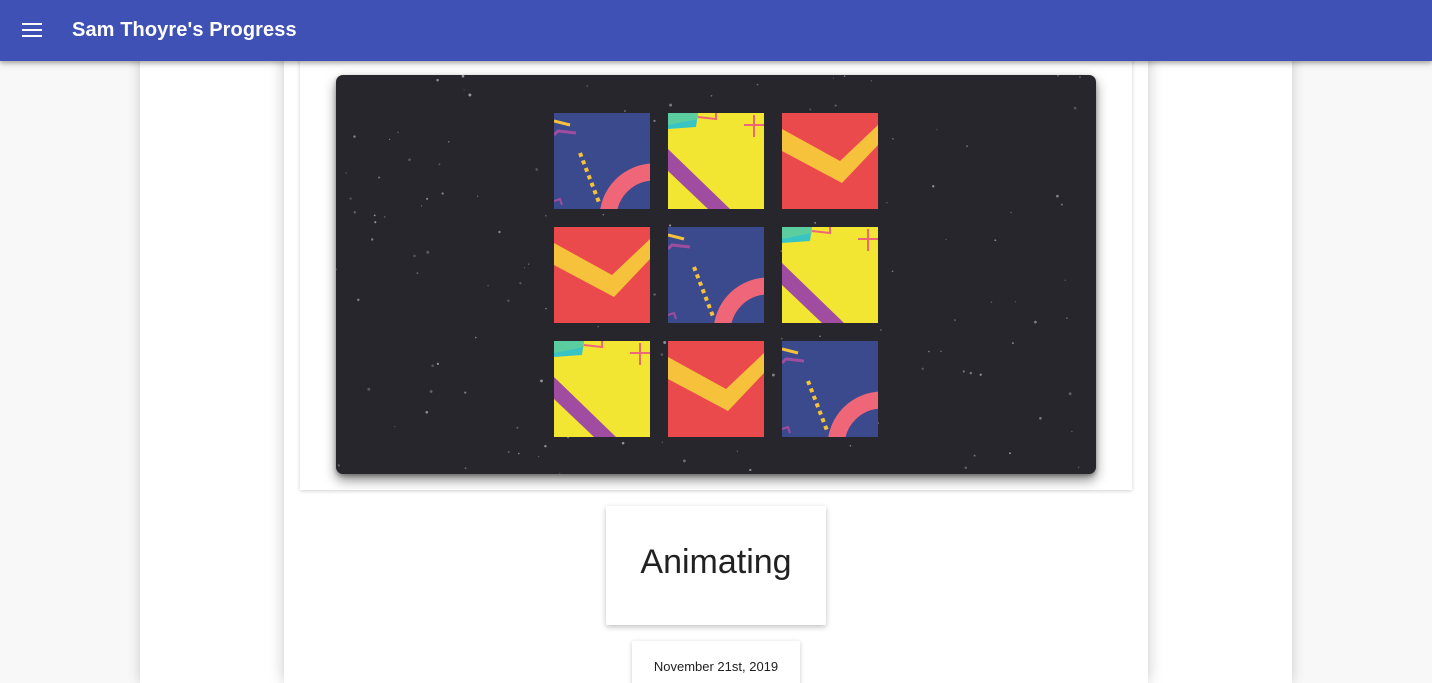  What do you see at coordinates (716, 666) in the screenshot?
I see `post-date: November 21st, 2019` at bounding box center [716, 666].